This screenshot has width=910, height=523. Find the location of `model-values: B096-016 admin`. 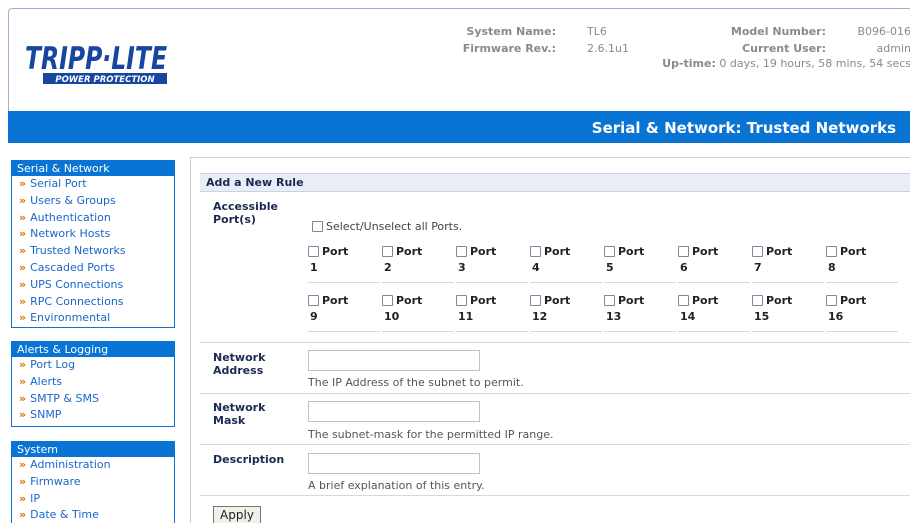

model-values: B096-016 admin is located at coordinates (875, 40).